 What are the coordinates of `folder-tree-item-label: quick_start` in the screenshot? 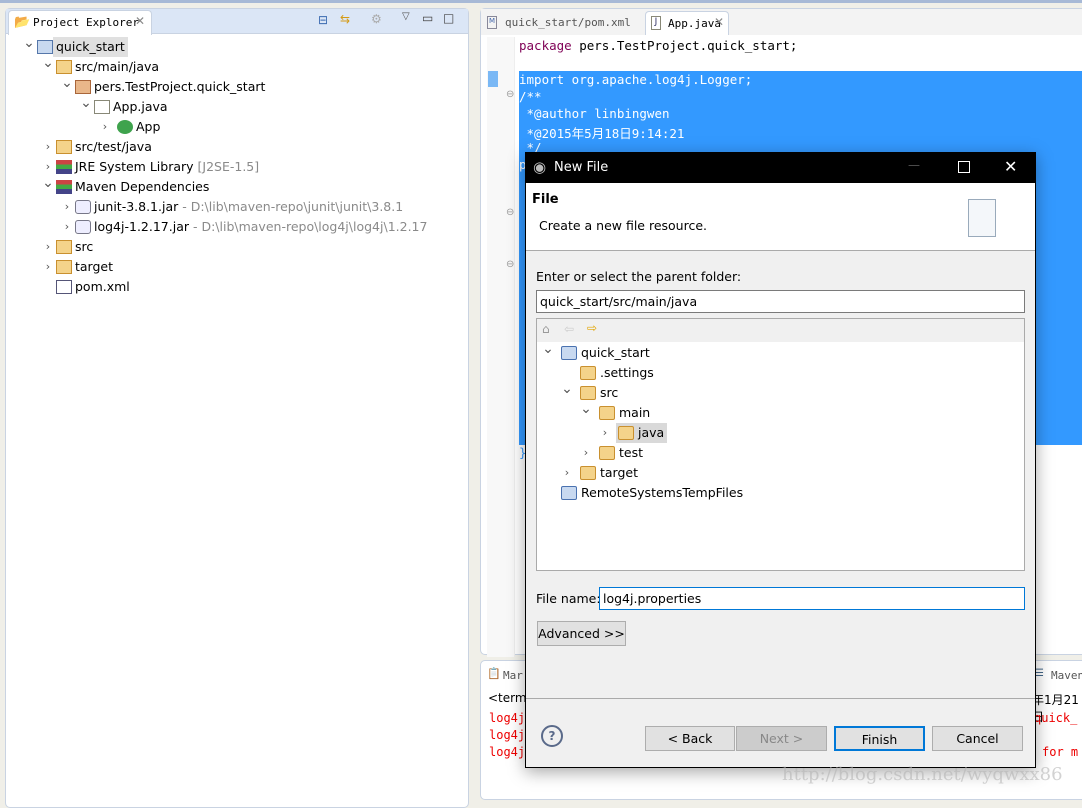 It's located at (615, 352).